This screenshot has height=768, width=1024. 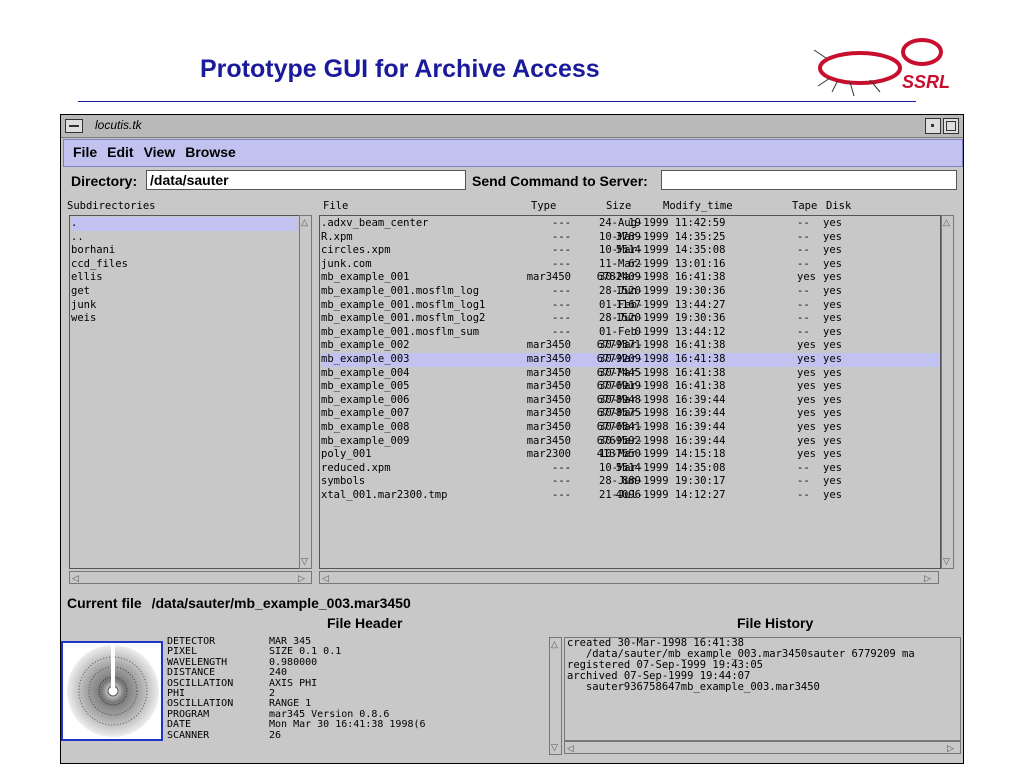 I want to click on col-header-disk: Disk, so click(x=838, y=206).